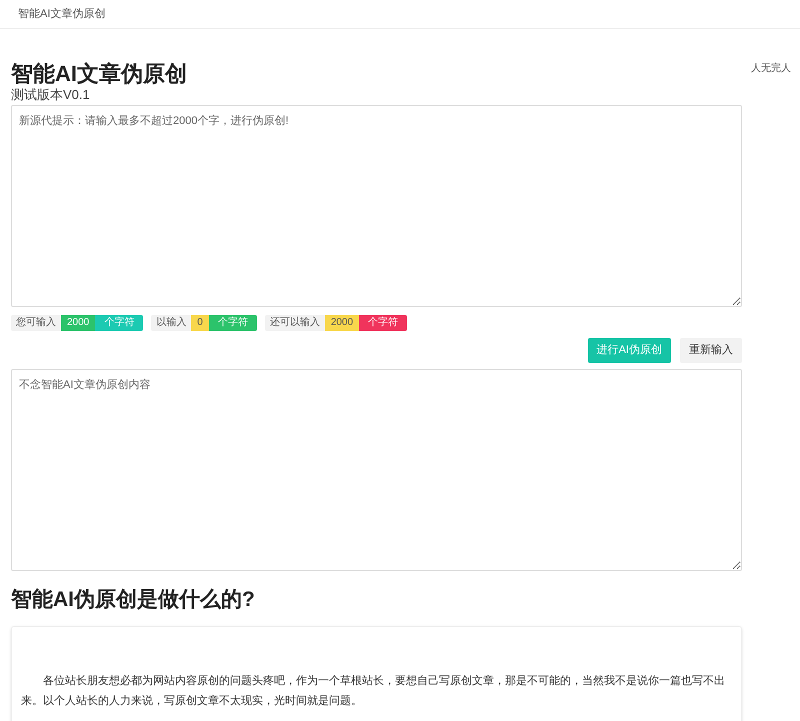 Image resolution: width=800 pixels, height=721 pixels. I want to click on reset-button: 重新输入, so click(711, 350).